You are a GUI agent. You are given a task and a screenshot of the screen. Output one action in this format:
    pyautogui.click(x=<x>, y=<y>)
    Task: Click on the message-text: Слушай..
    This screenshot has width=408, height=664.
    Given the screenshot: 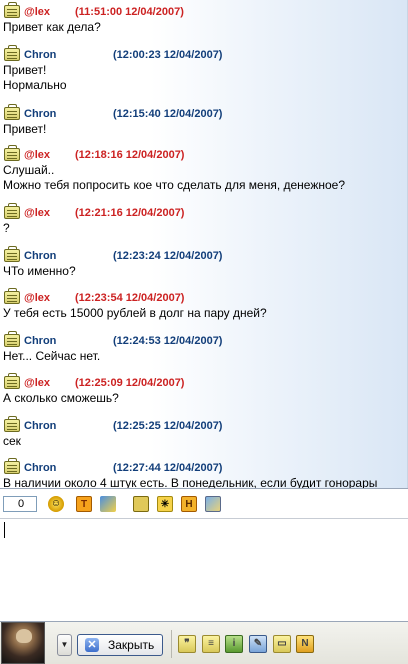 What is the action you would take?
    pyautogui.click(x=29, y=170)
    